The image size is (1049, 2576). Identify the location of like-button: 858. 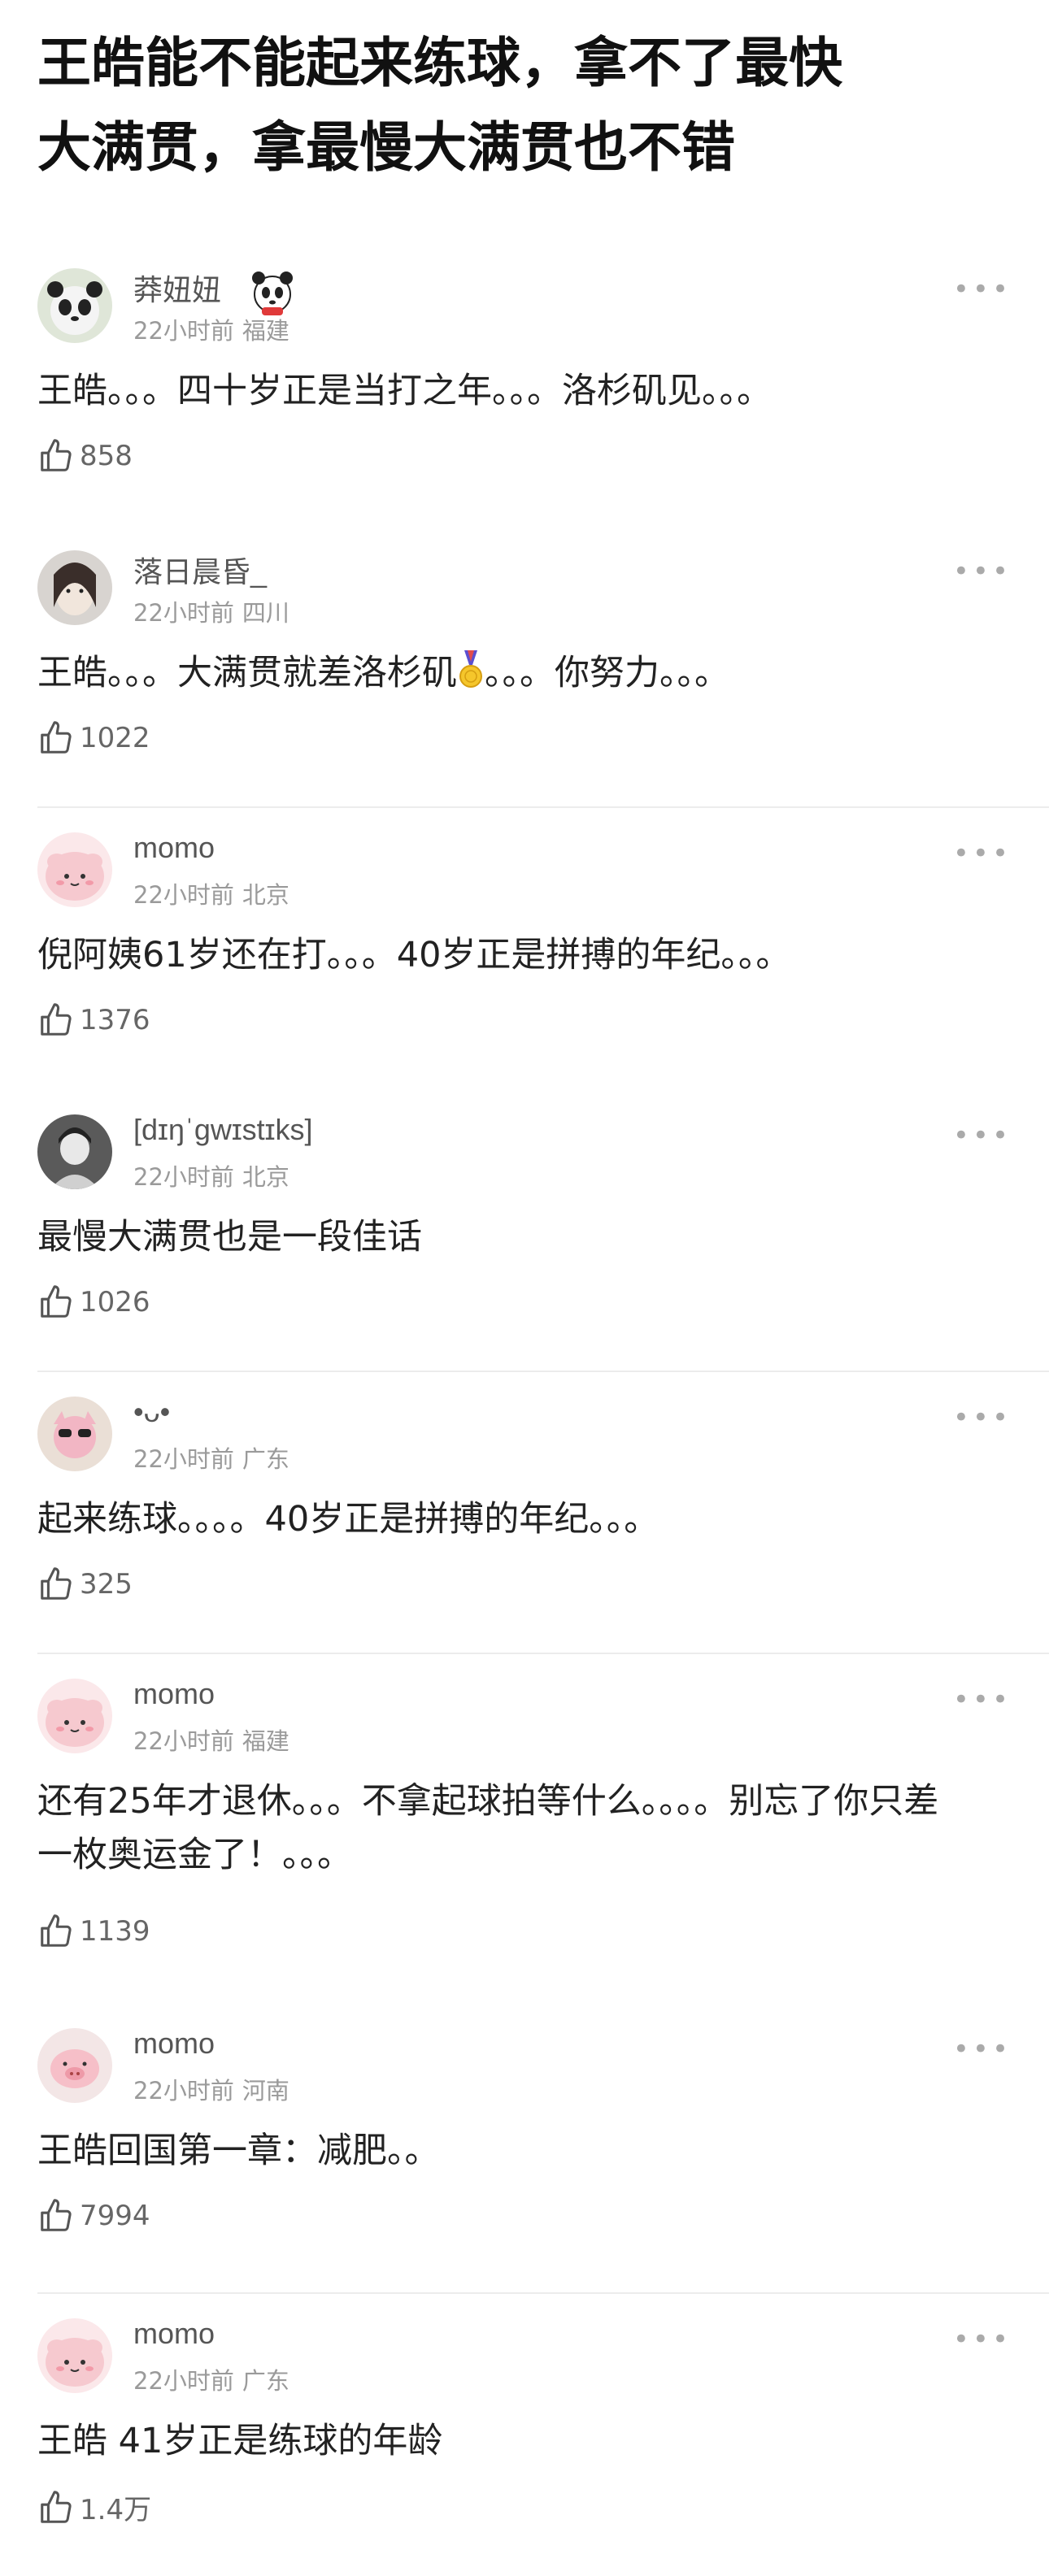
(85, 456).